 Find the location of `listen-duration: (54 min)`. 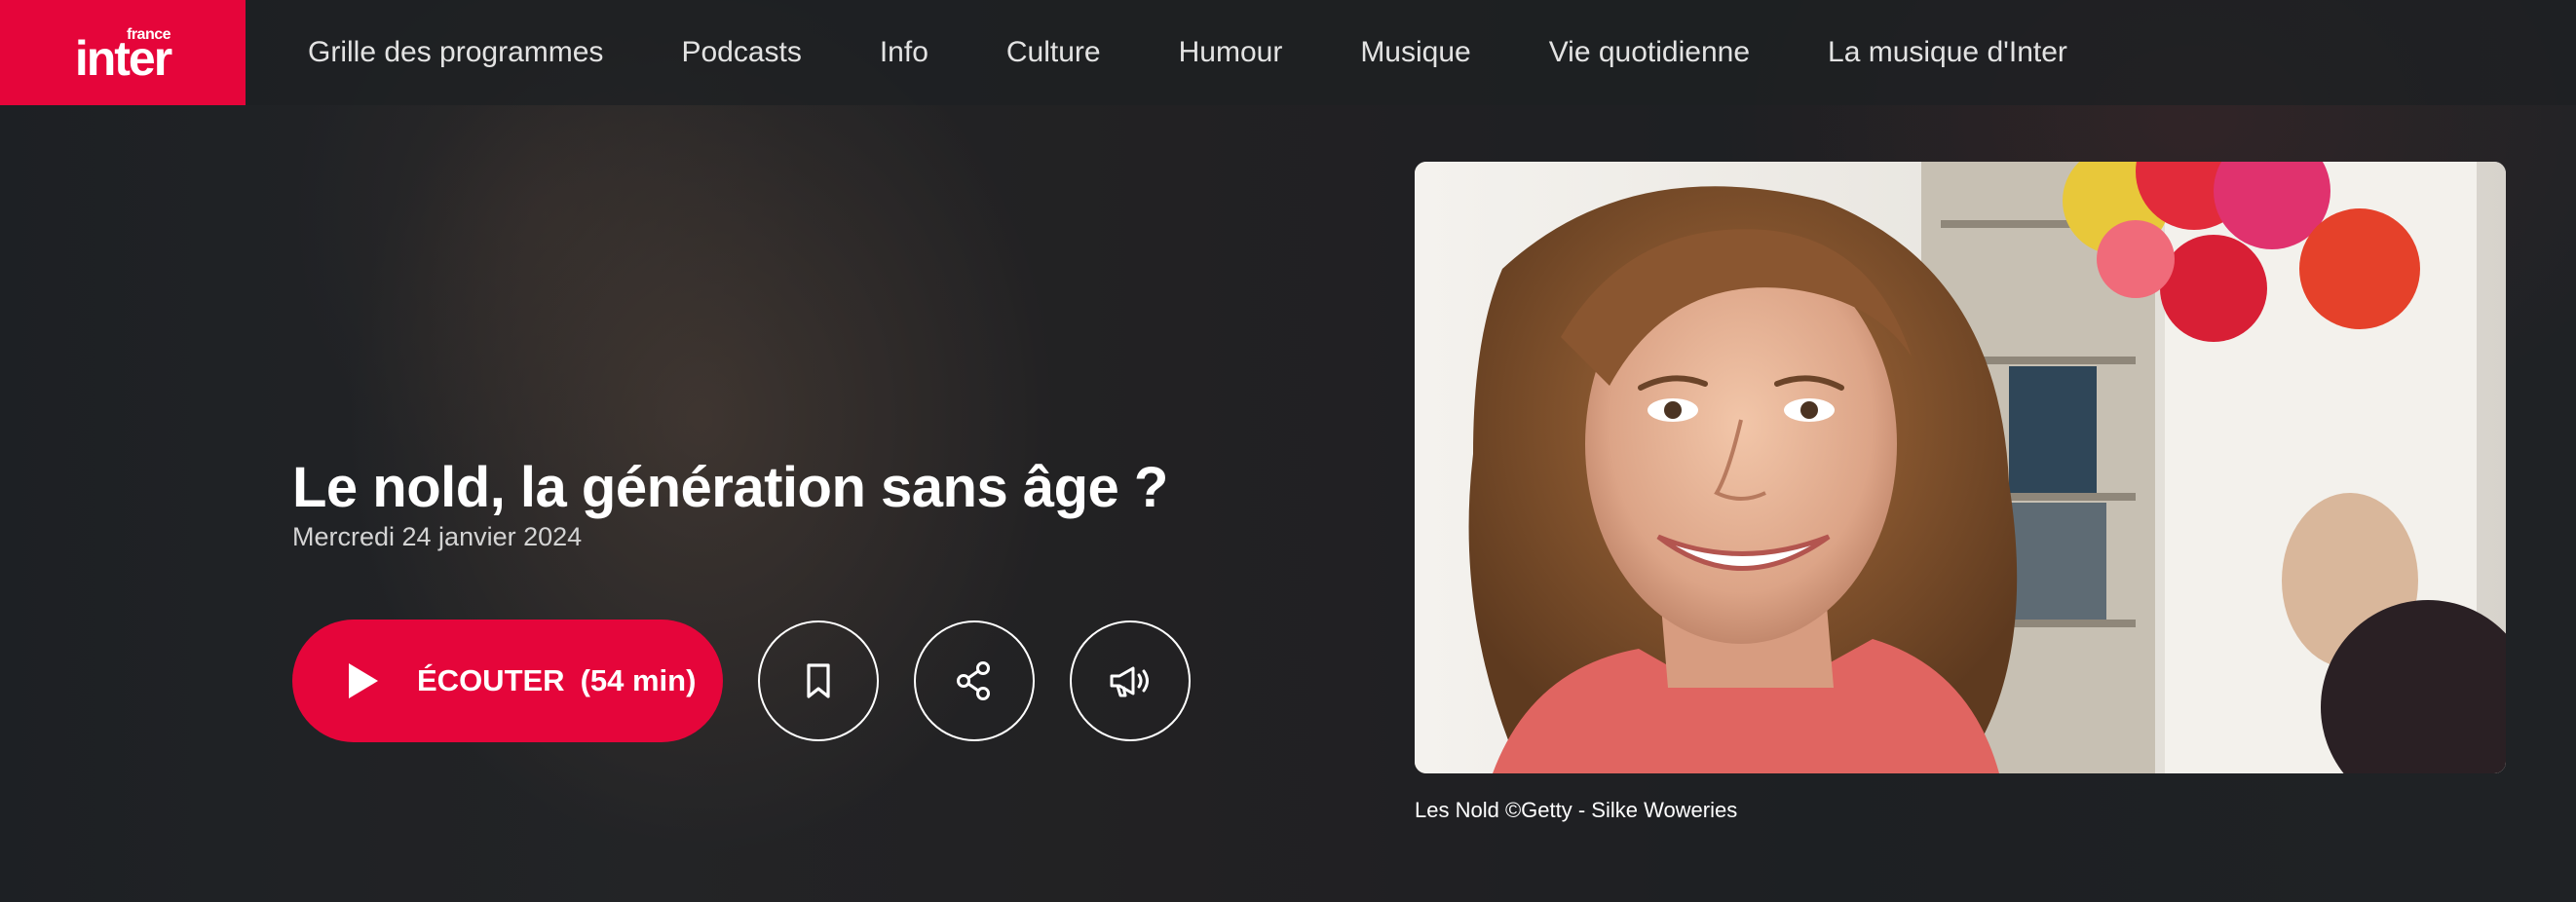

listen-duration: (54 min) is located at coordinates (638, 680).